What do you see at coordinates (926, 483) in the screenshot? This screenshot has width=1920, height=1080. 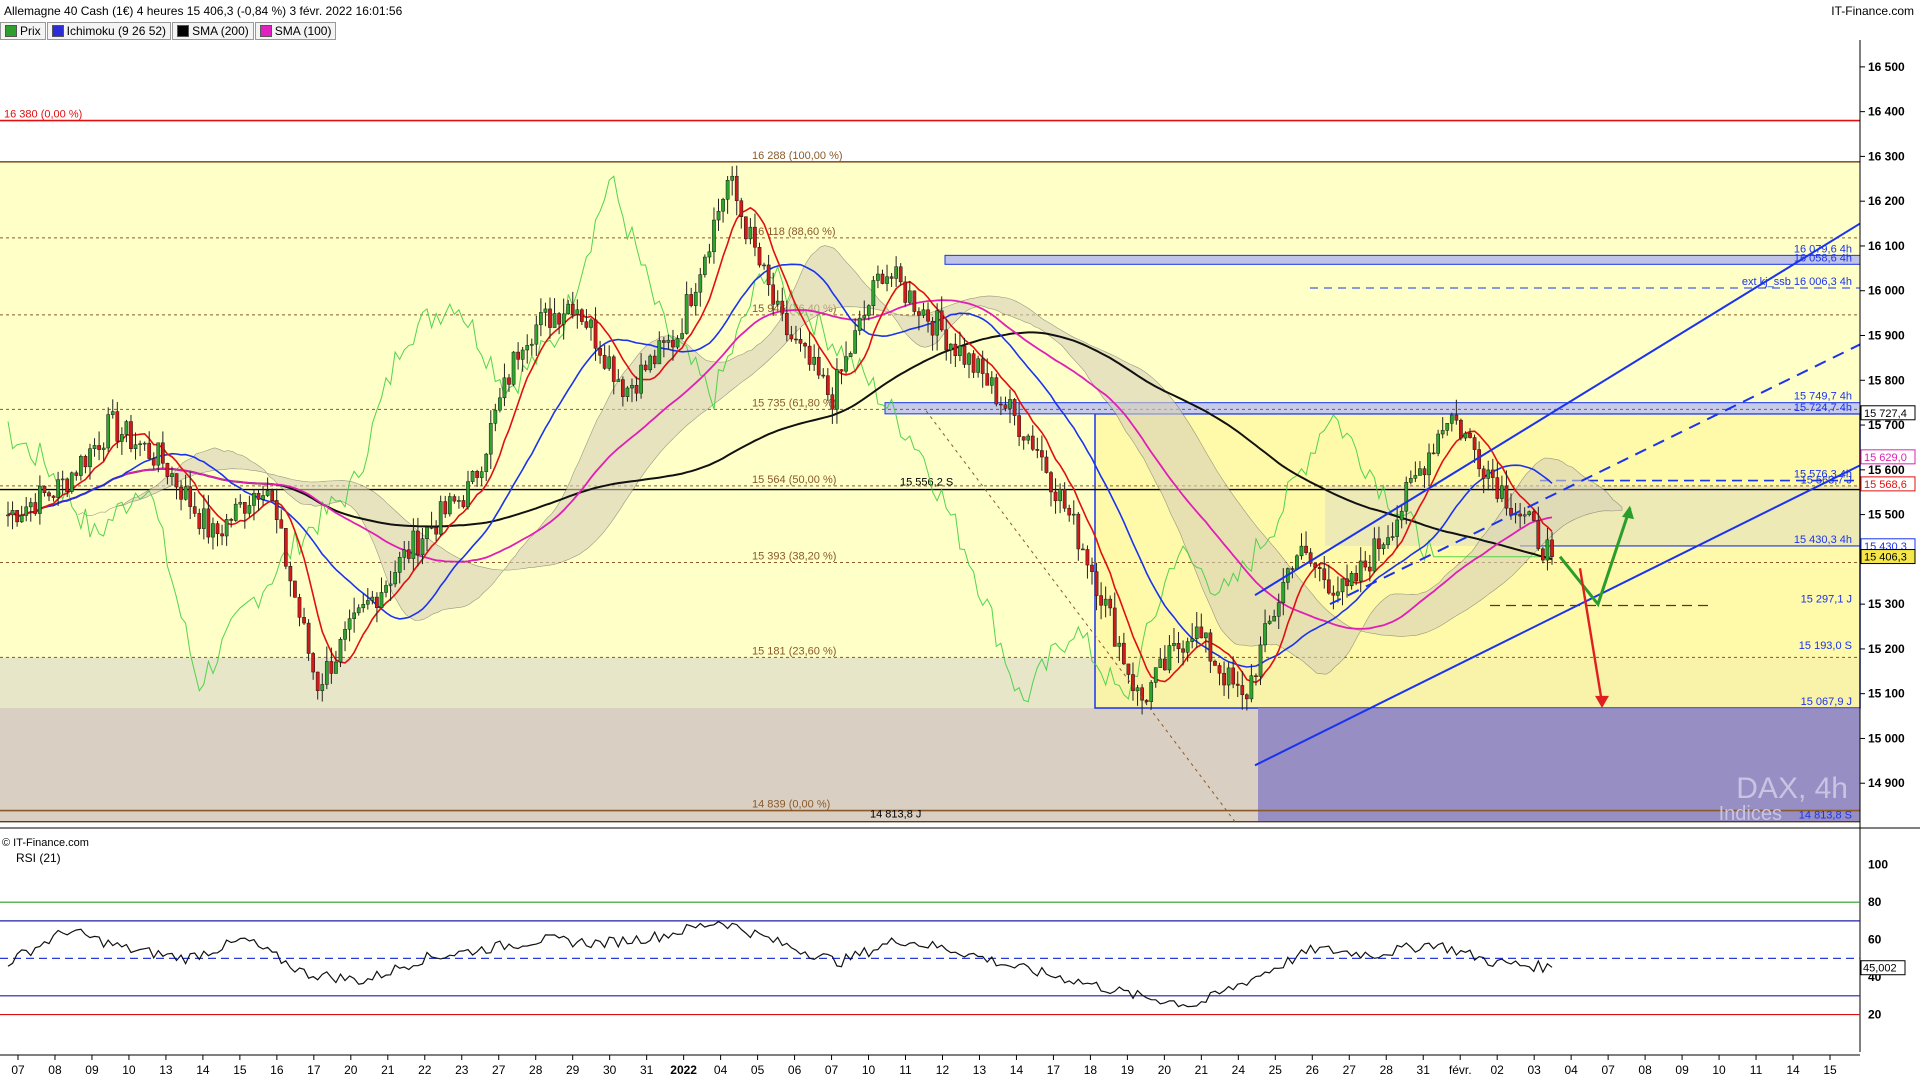 I see `mid-label: 15 556,2 S` at bounding box center [926, 483].